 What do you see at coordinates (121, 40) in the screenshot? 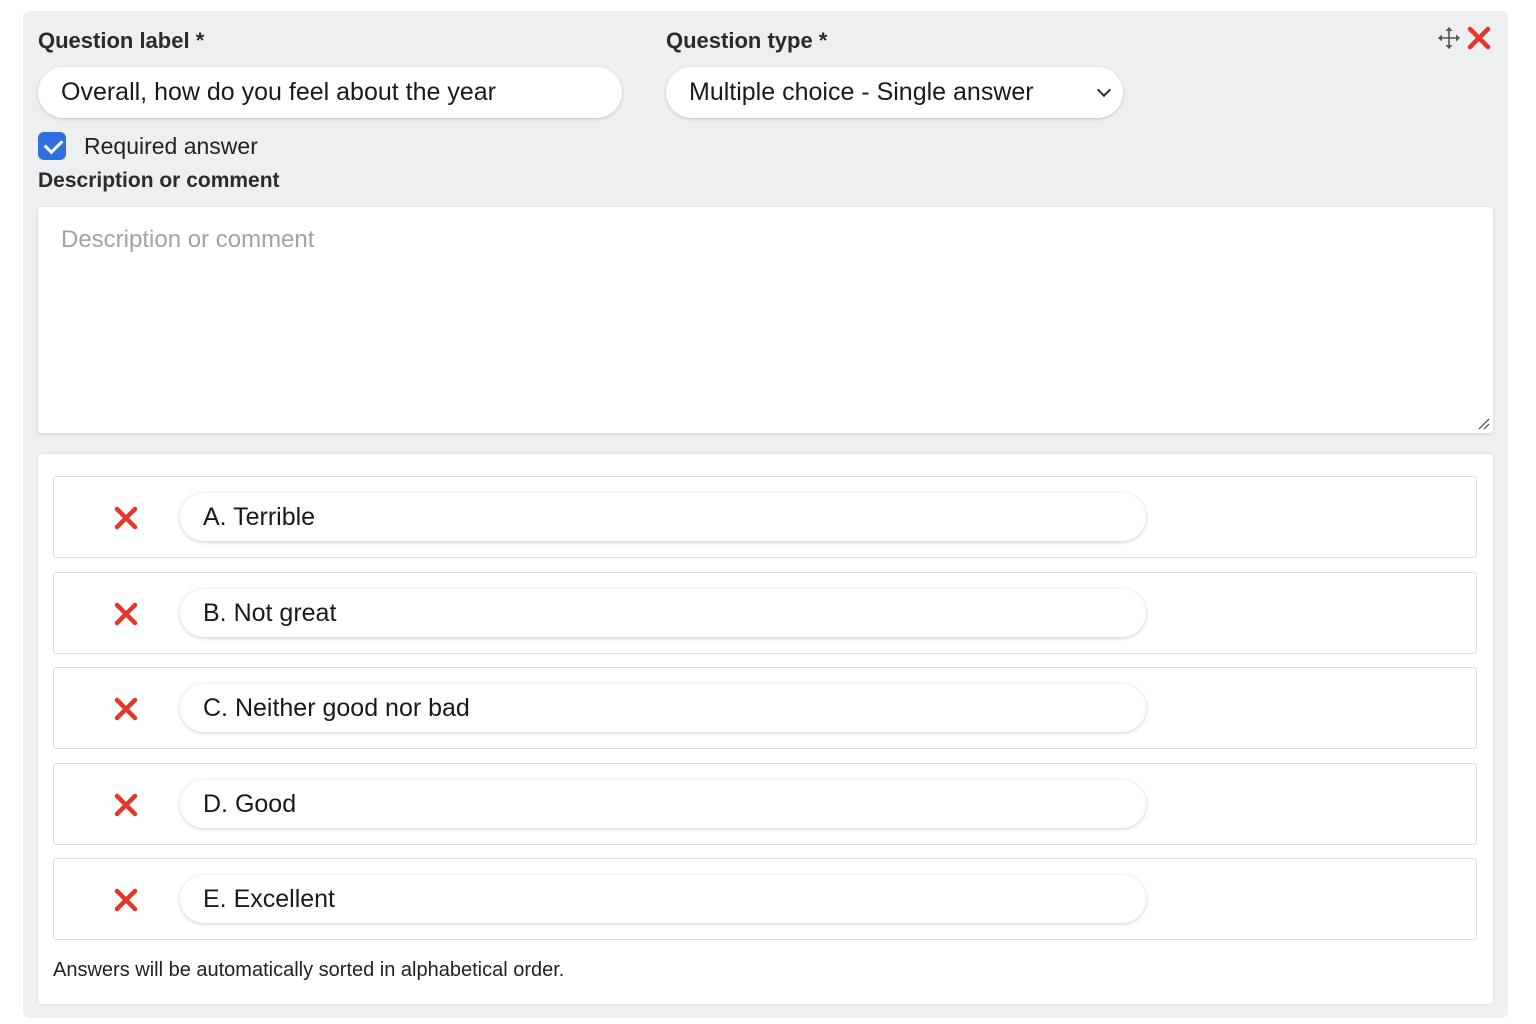
I see `question-label-title: Question label *` at bounding box center [121, 40].